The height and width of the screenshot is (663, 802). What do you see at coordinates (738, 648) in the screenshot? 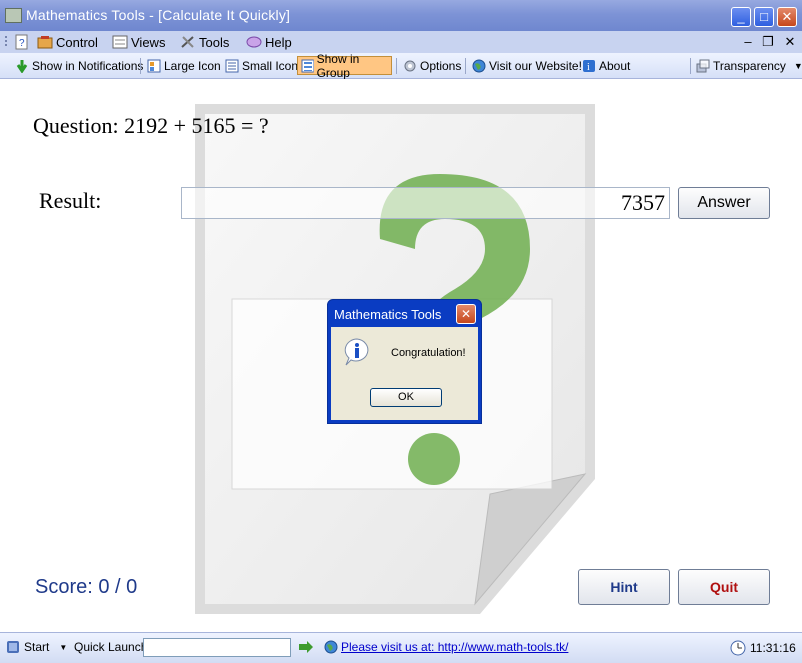
I see `clock-icon` at bounding box center [738, 648].